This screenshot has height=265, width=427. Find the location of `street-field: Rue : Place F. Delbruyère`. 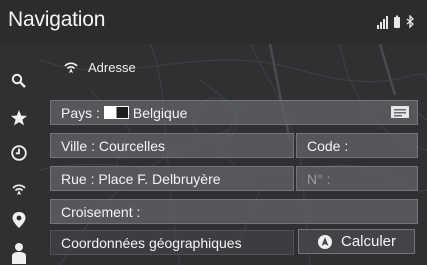

street-field: Rue : Place F. Delbruyère is located at coordinates (141, 179).